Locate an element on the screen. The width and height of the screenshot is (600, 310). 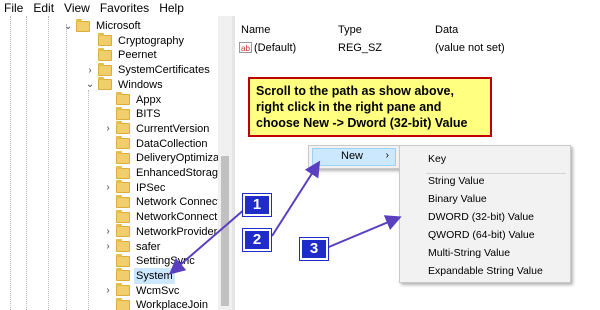
context-menu-new-label: New is located at coordinates (352, 156).